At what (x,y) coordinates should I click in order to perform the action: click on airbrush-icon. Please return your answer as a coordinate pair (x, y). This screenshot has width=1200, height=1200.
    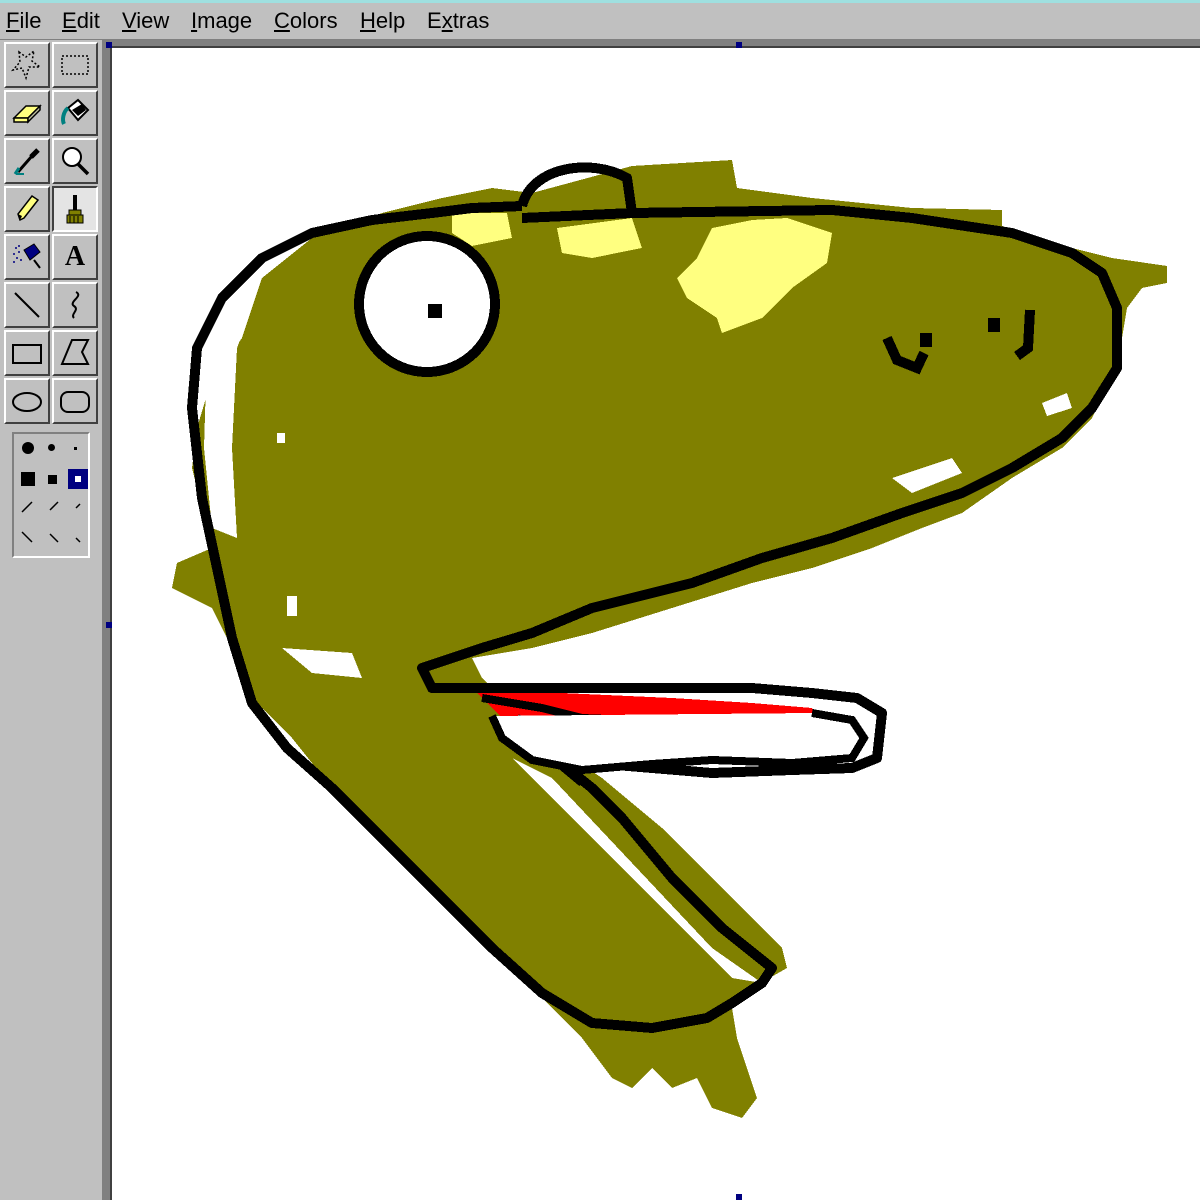
    Looking at the image, I should click on (27, 256).